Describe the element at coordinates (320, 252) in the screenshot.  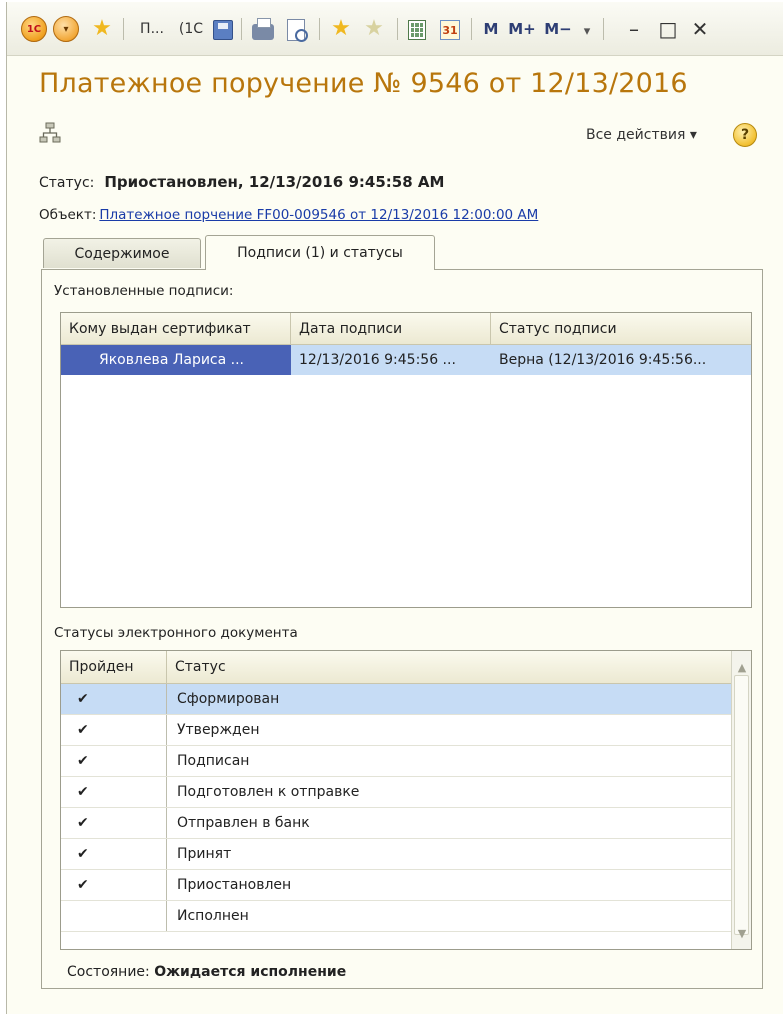
I see `tab-signatures-statuses: Подписи (1) и статусы` at that location.